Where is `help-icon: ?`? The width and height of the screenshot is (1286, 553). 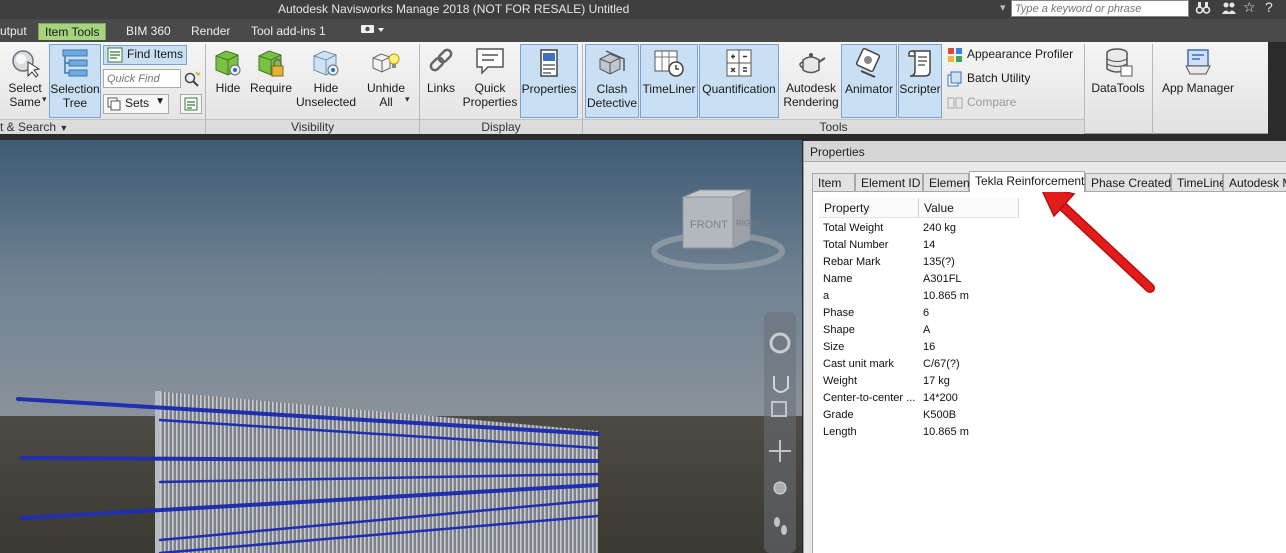
help-icon: ? is located at coordinates (1269, 7).